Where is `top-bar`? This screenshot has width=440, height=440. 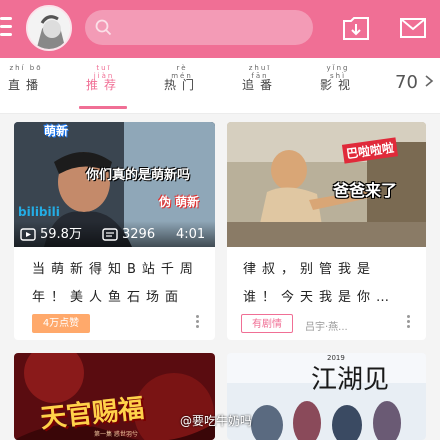
top-bar is located at coordinates (220, 29).